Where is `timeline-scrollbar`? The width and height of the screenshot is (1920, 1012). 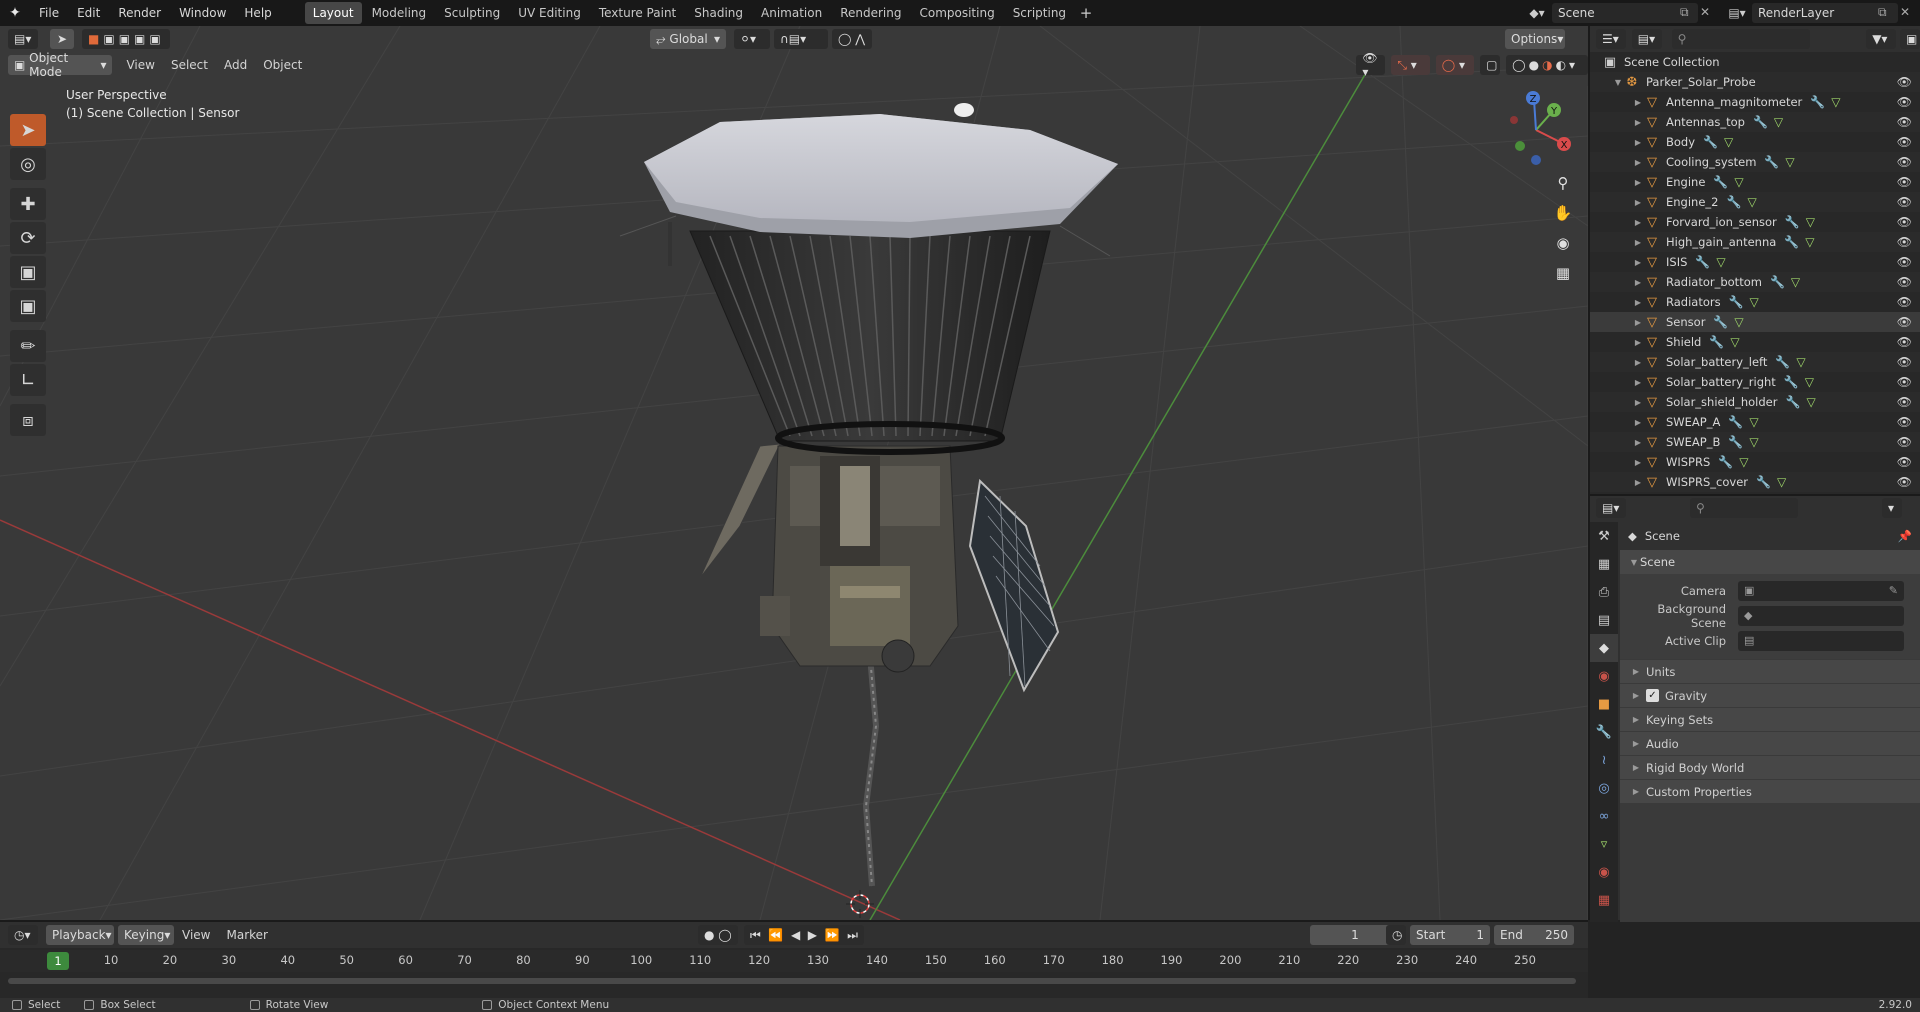 timeline-scrollbar is located at coordinates (792, 981).